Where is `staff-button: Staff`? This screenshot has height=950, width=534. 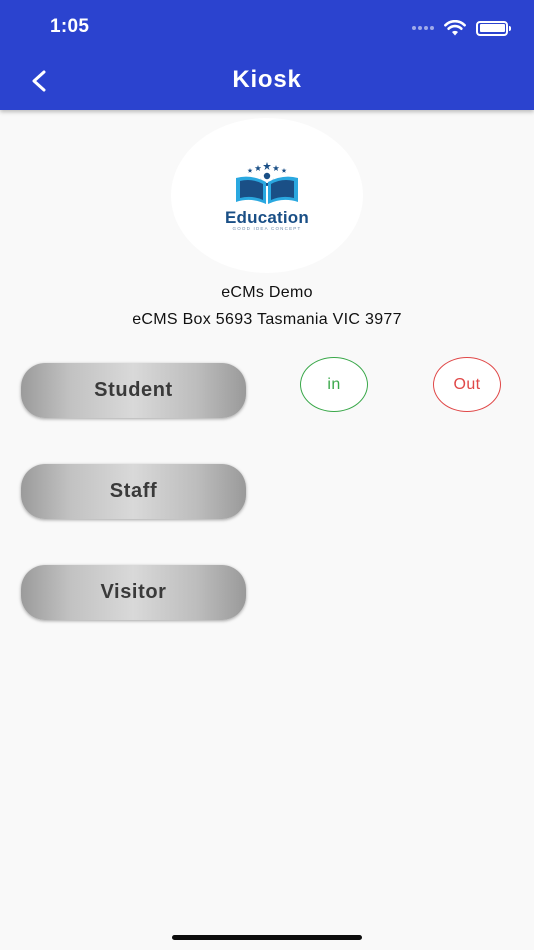
staff-button: Staff is located at coordinates (133, 491).